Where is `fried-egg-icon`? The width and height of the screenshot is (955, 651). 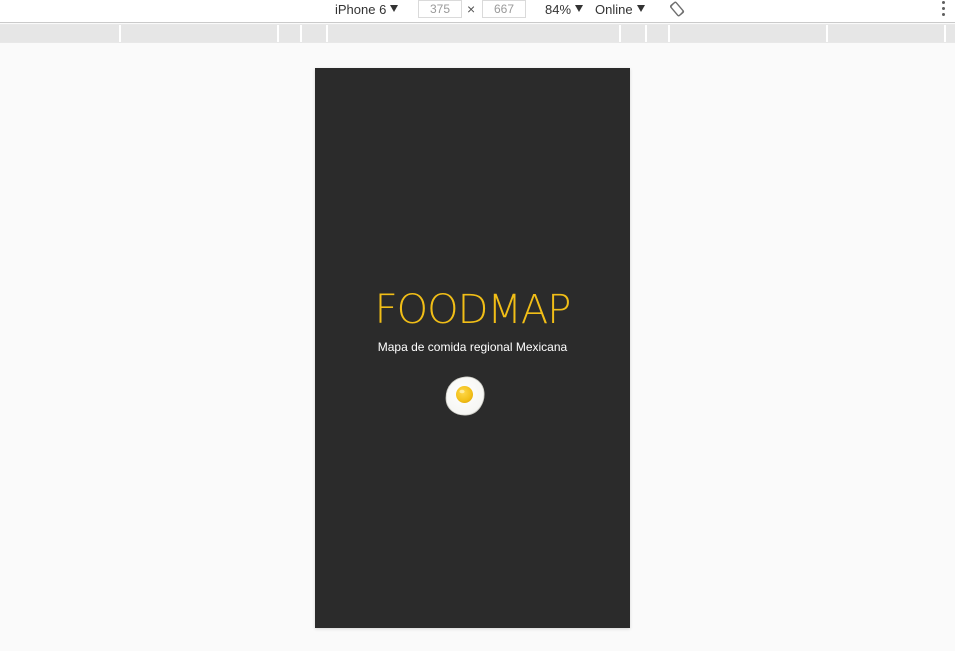
fried-egg-icon is located at coordinates (465, 396).